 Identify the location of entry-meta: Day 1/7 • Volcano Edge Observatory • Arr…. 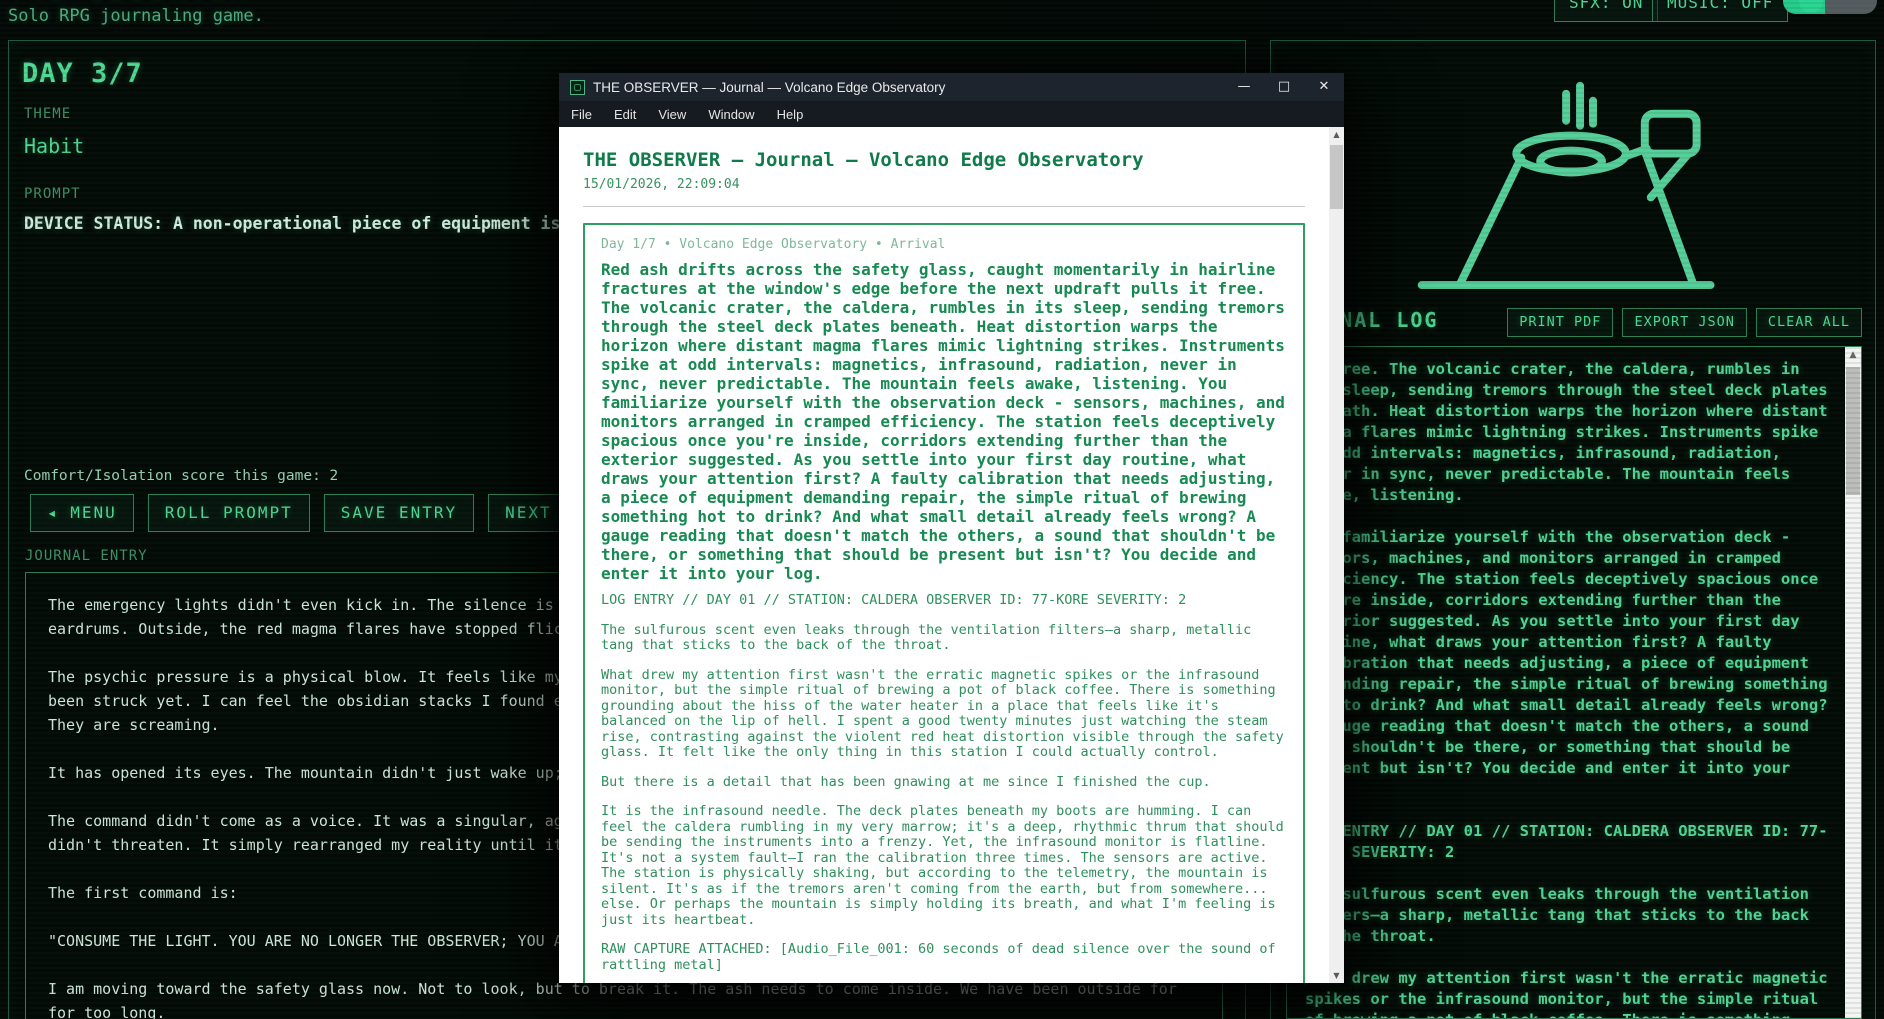
(773, 244).